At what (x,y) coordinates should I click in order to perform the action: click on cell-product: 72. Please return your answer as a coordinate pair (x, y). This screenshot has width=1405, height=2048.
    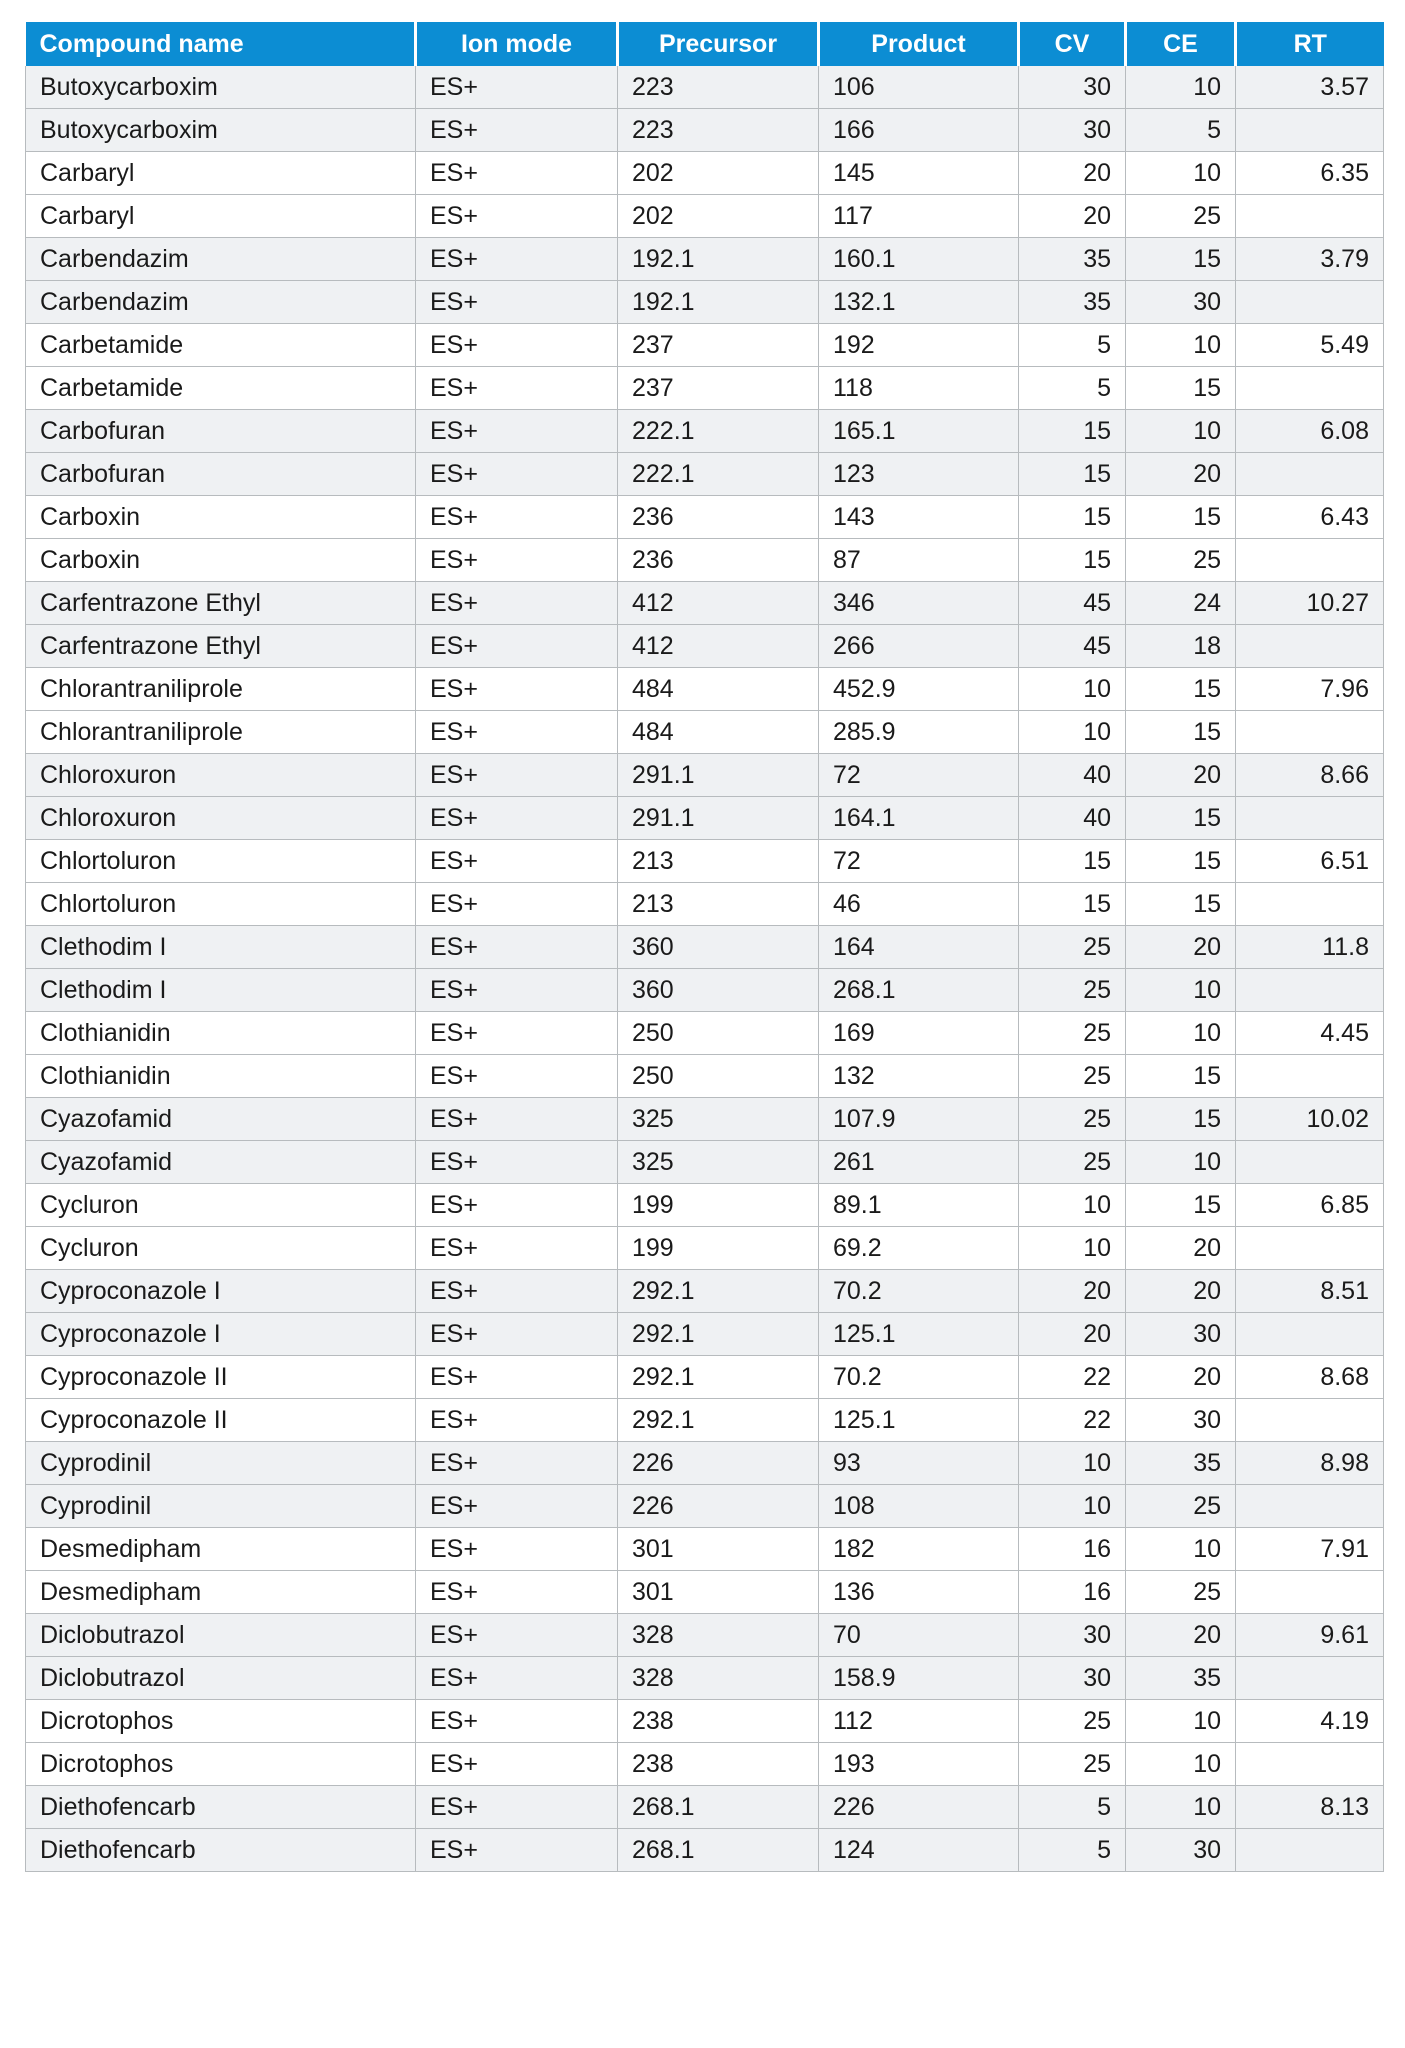
    Looking at the image, I should click on (918, 775).